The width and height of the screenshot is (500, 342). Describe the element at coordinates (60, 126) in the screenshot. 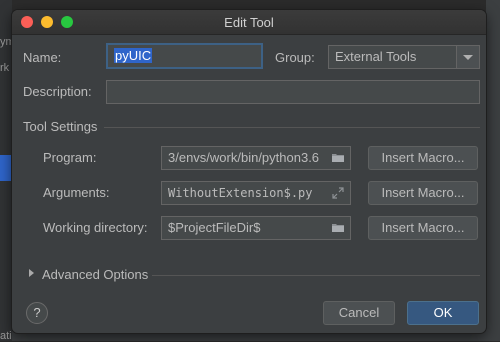

I see `tool-settings-heading: Tool Settings` at that location.